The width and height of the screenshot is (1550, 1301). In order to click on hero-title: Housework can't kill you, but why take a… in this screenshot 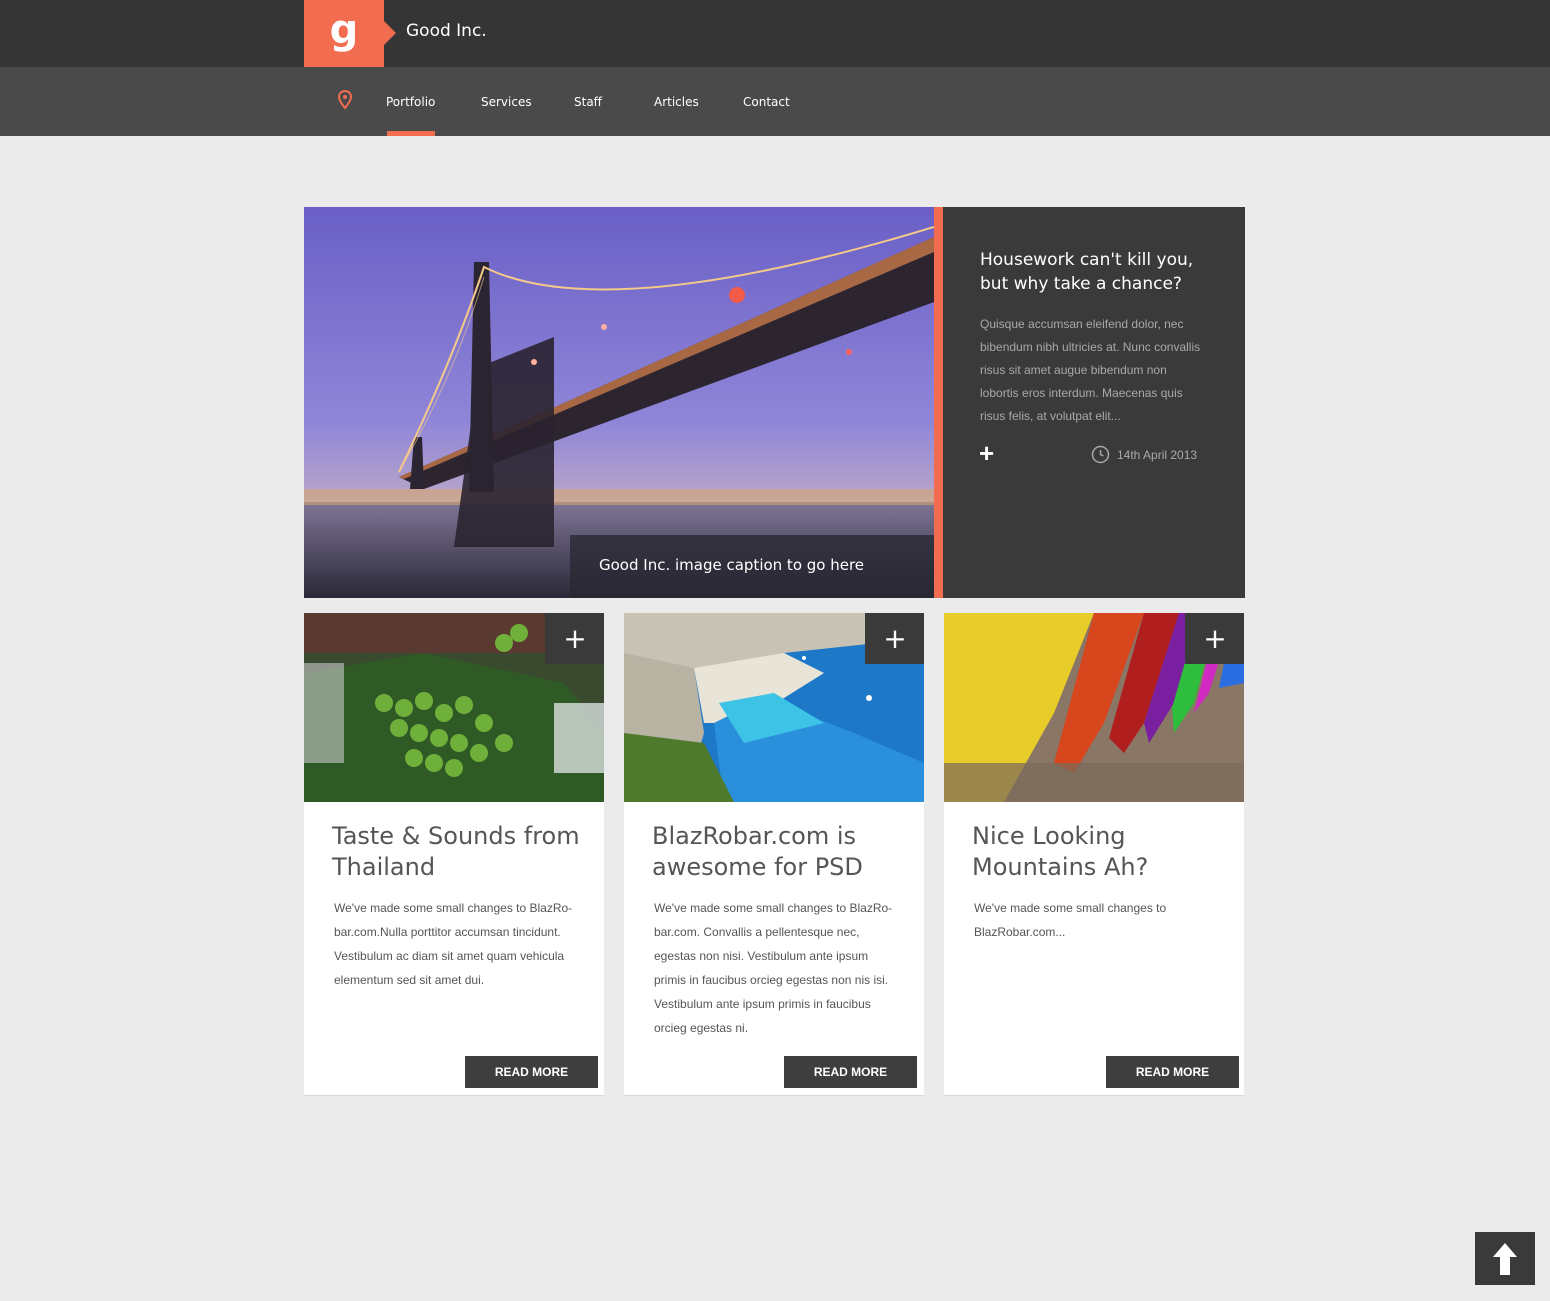, I will do `click(1087, 272)`.